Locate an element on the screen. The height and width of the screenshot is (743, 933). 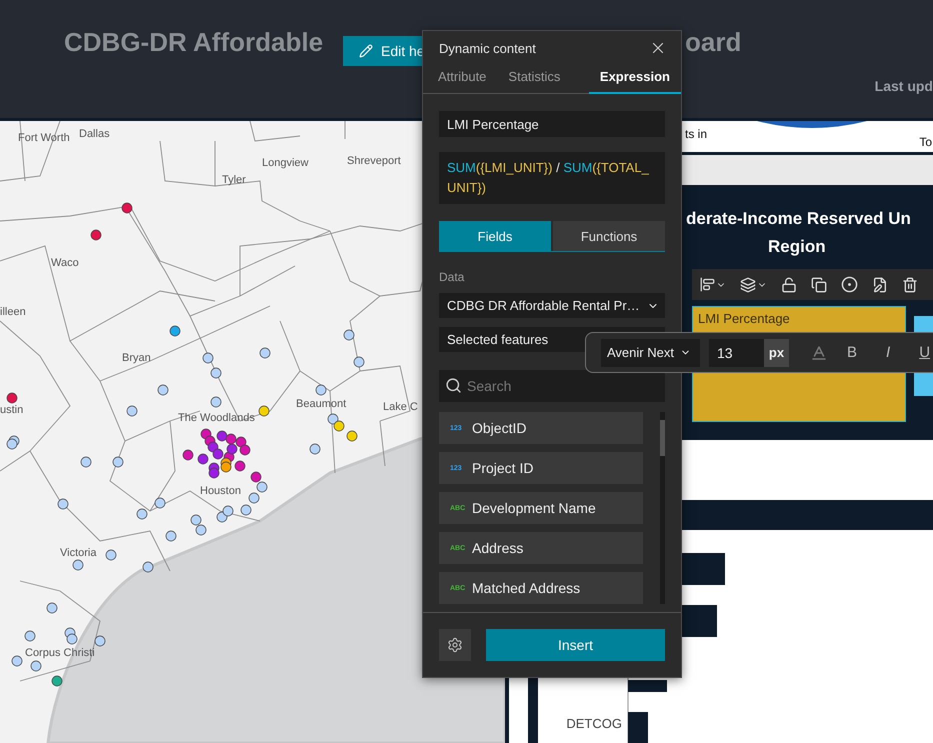
dashboard-title: oard is located at coordinates (713, 42).